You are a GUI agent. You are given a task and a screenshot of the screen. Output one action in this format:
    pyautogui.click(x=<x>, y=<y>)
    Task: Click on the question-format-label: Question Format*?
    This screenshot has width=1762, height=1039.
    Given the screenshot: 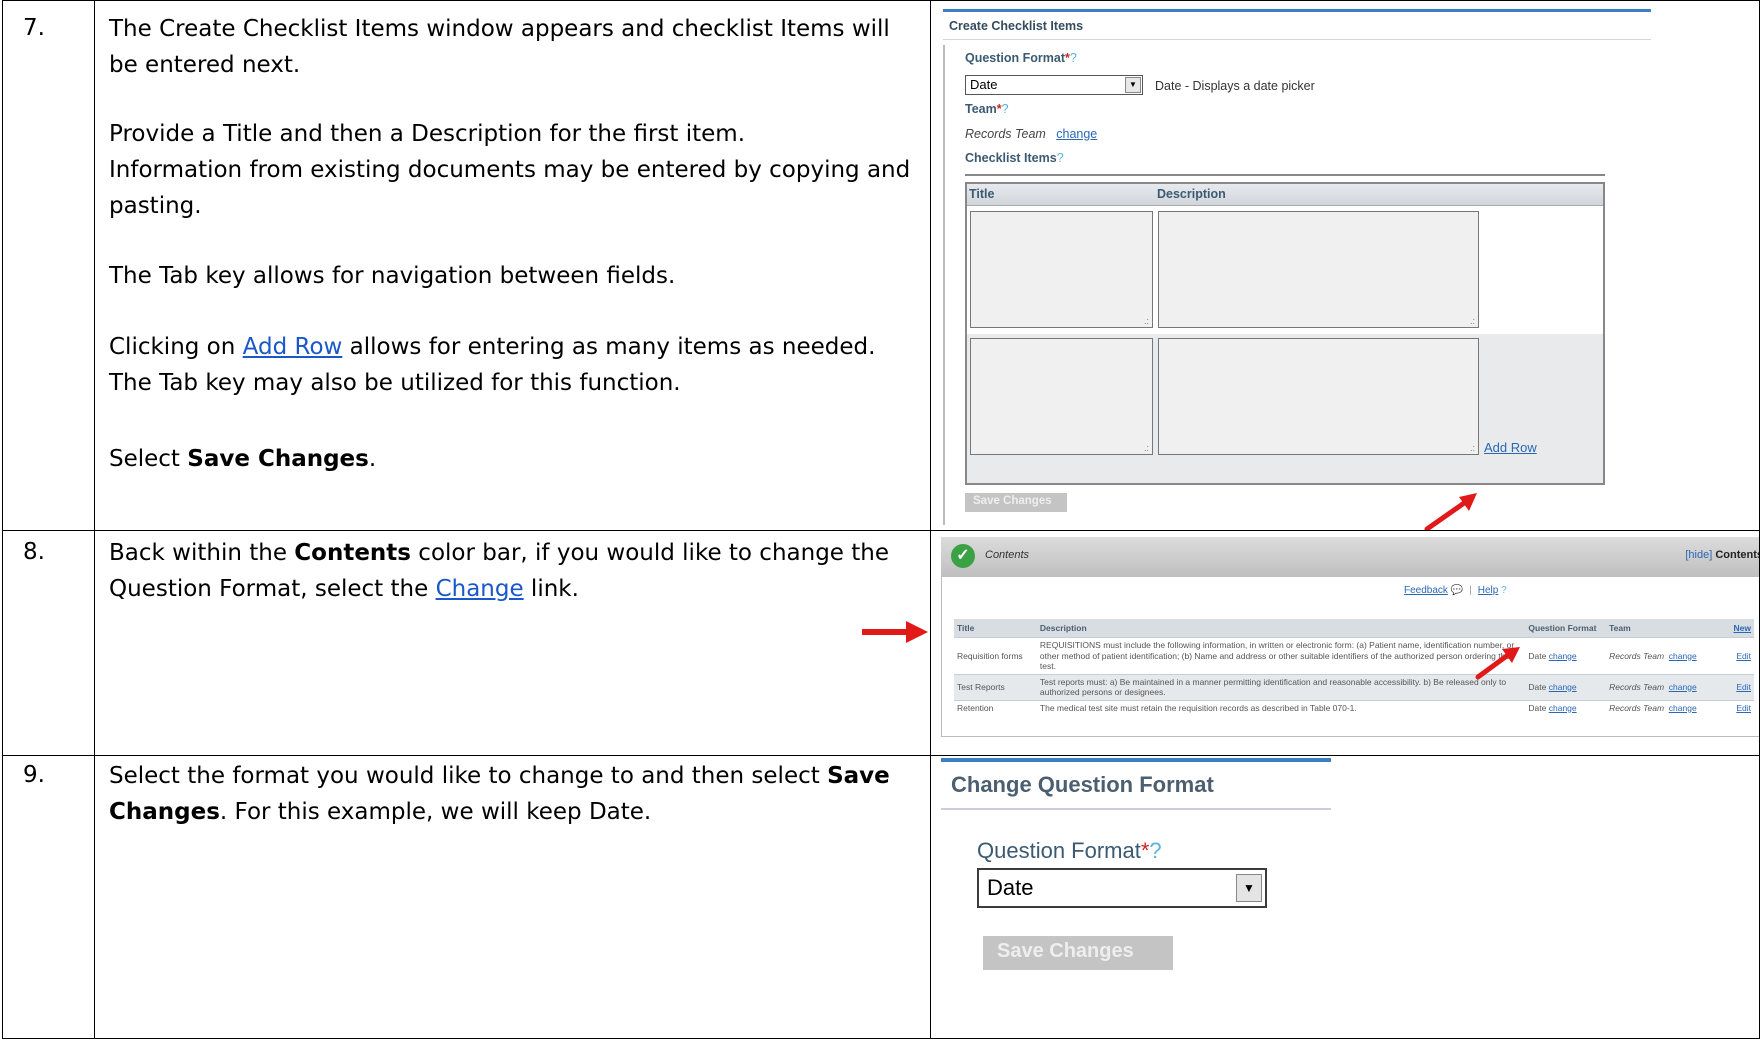 What is the action you would take?
    pyautogui.click(x=1021, y=58)
    